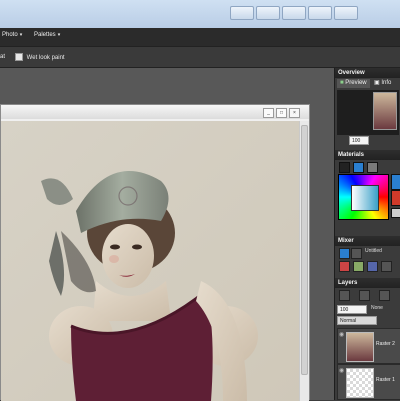  Describe the element at coordinates (155, 112) in the screenshot. I see `document-titlebar: _ □ ×` at that location.